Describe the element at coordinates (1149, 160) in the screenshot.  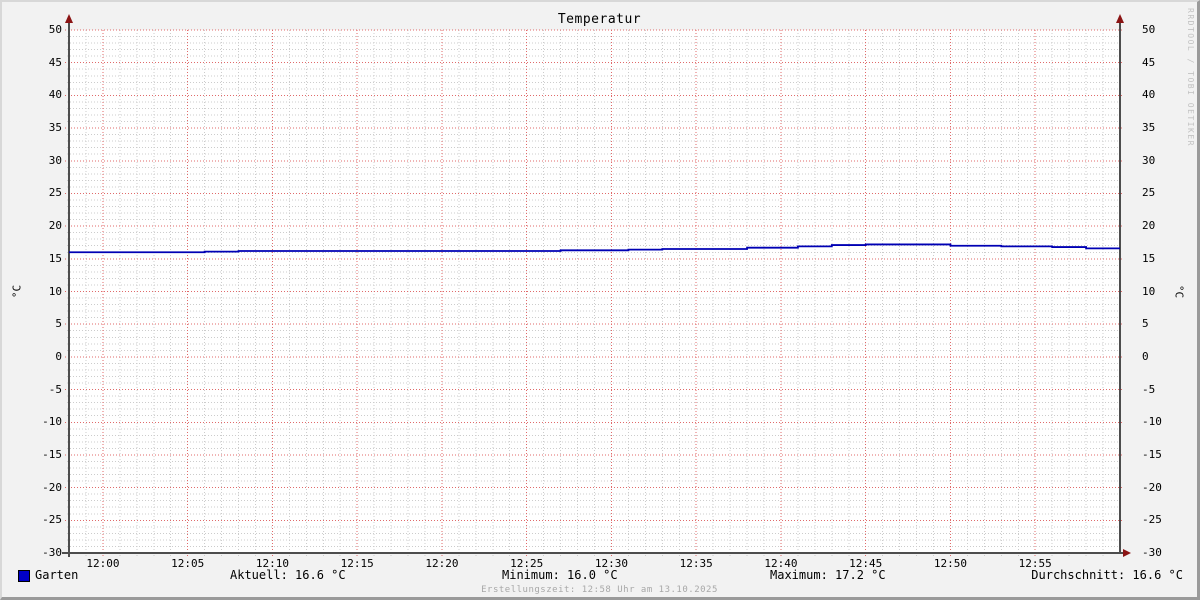
I see `y-tick-label-right: 30` at that location.